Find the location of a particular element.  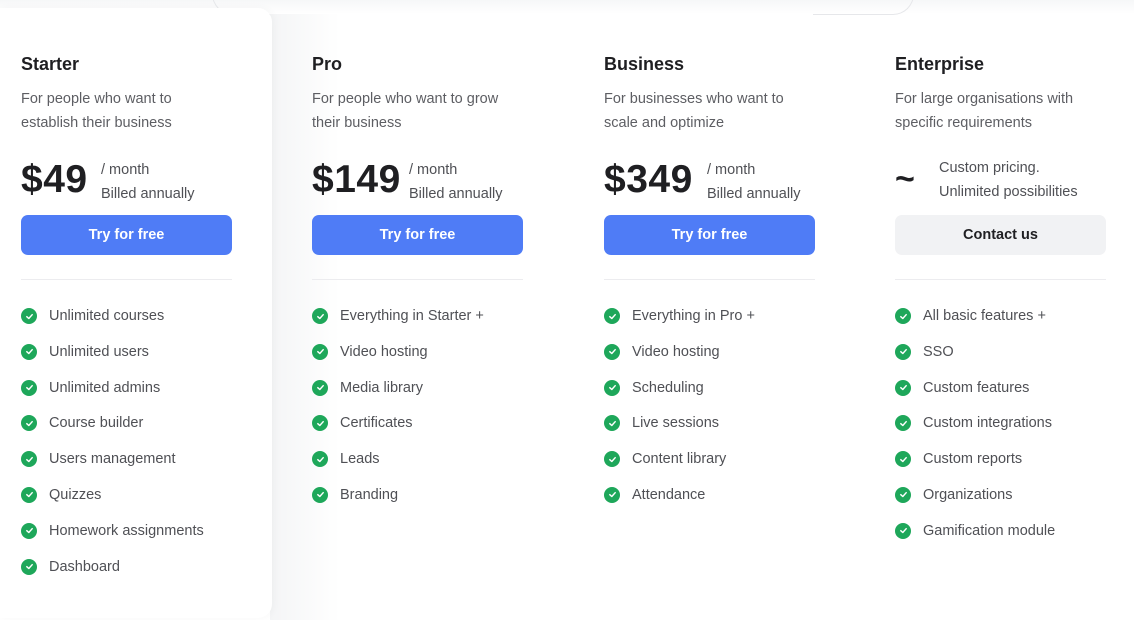

decorative-arc is located at coordinates (863, 7).